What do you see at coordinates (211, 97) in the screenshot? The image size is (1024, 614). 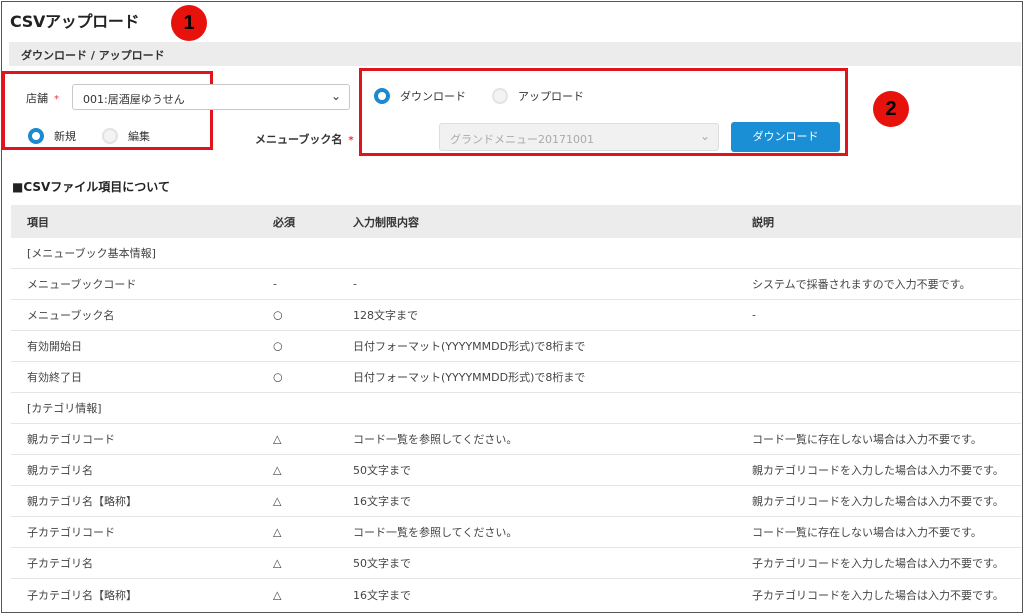 I see `store-select: 001:居酒屋ゆうせん ⌄` at bounding box center [211, 97].